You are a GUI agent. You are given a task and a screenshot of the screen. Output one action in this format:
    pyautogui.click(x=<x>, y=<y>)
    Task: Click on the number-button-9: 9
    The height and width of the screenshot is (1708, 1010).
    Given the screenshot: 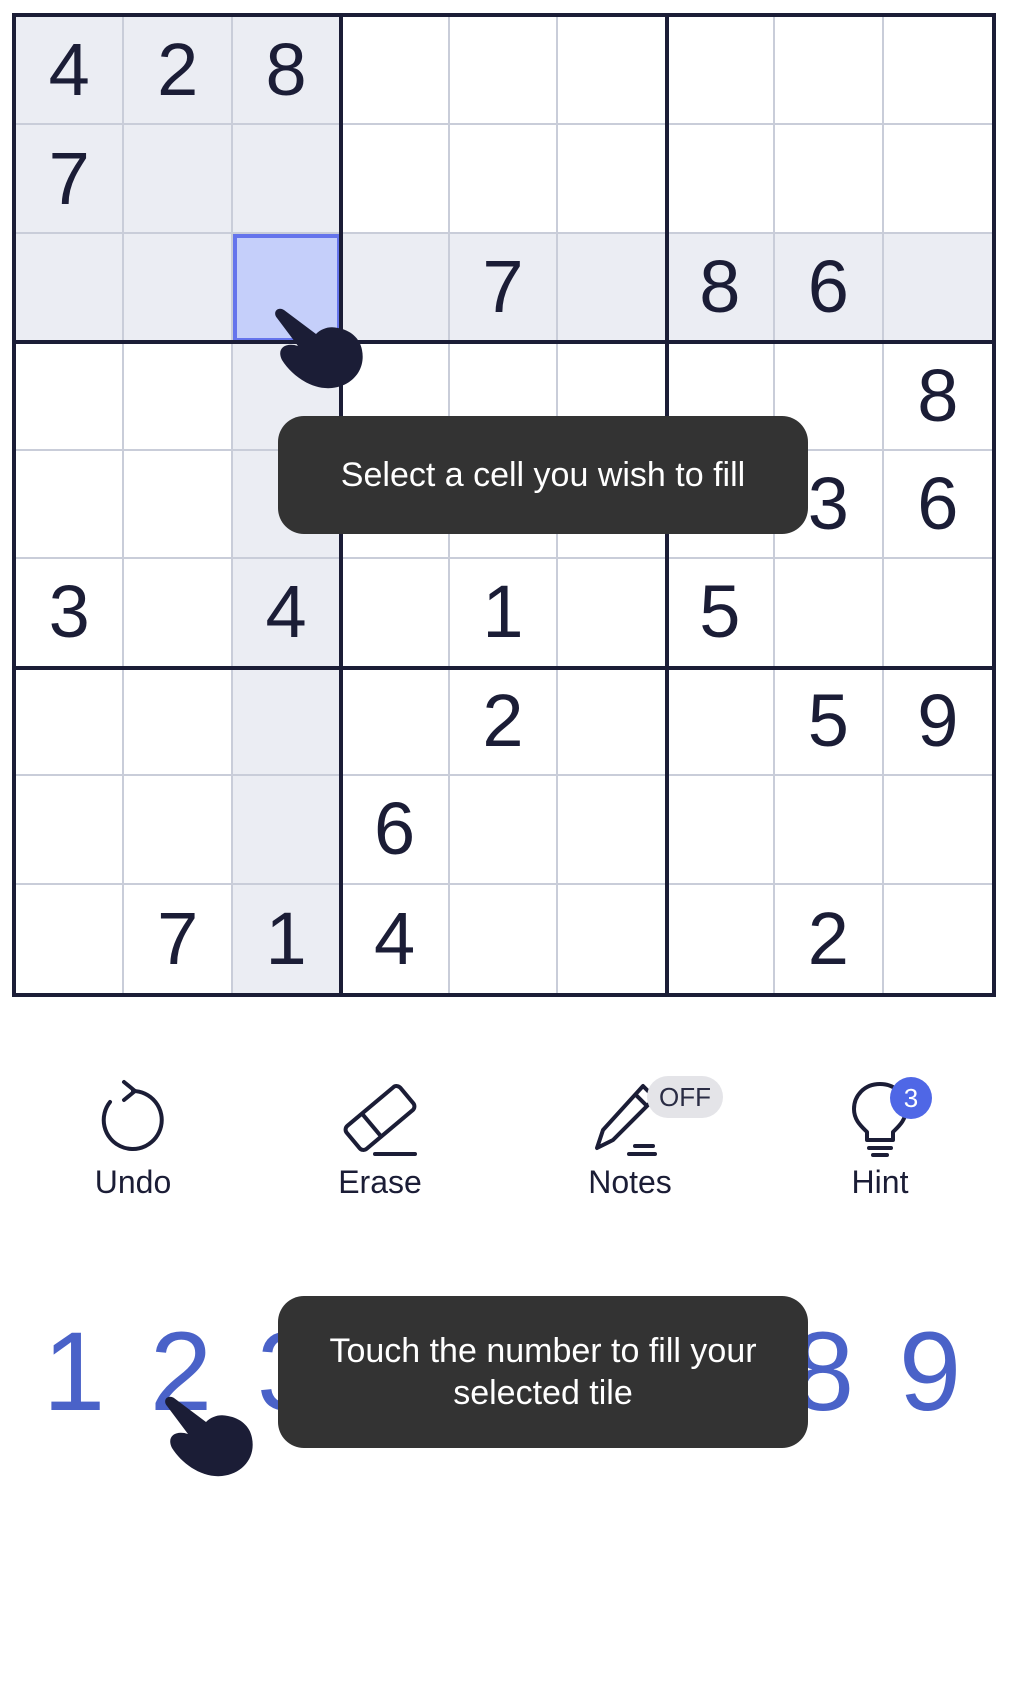 What is the action you would take?
    pyautogui.click(x=930, y=1372)
    